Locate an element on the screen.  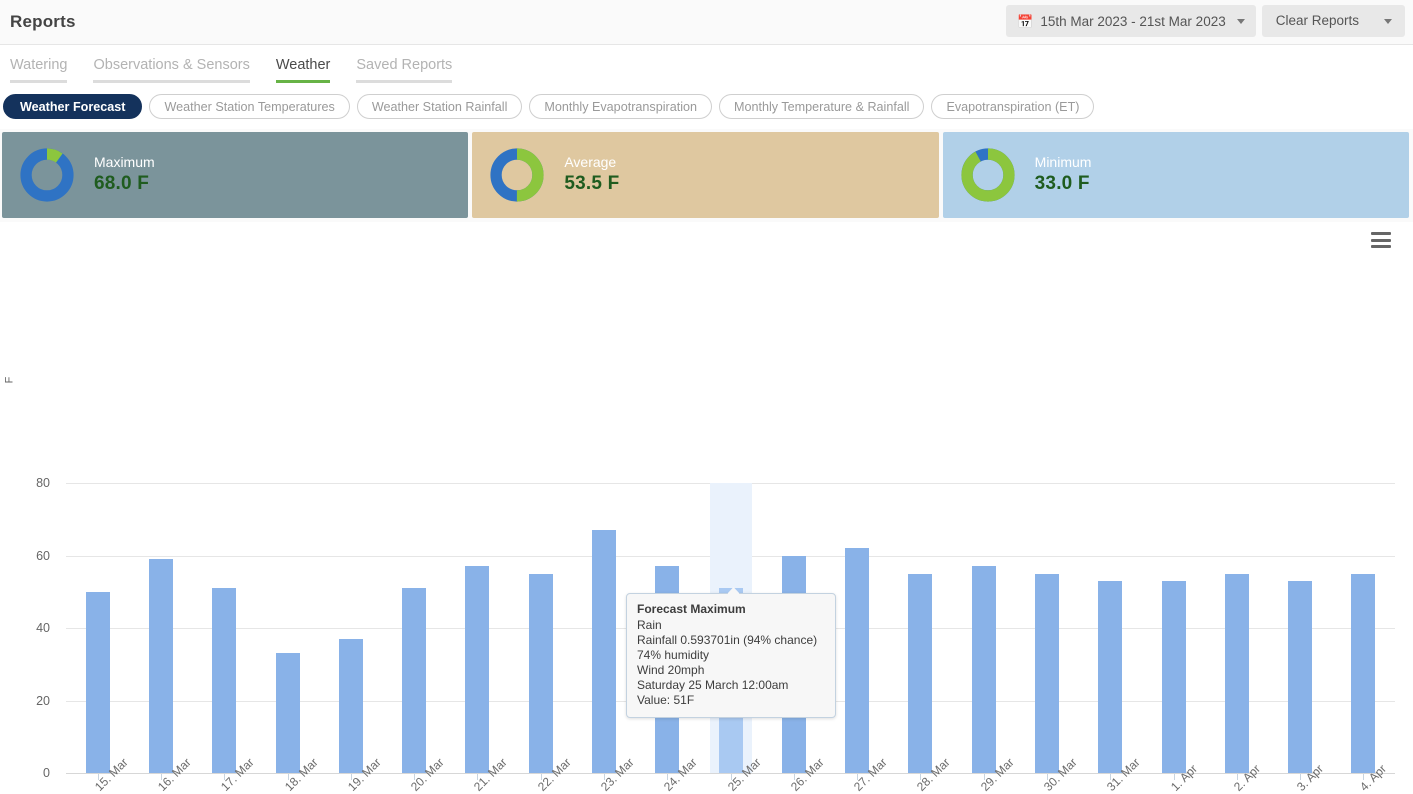
tooltip-line-humidity: 74% humidity is located at coordinates (673, 655).